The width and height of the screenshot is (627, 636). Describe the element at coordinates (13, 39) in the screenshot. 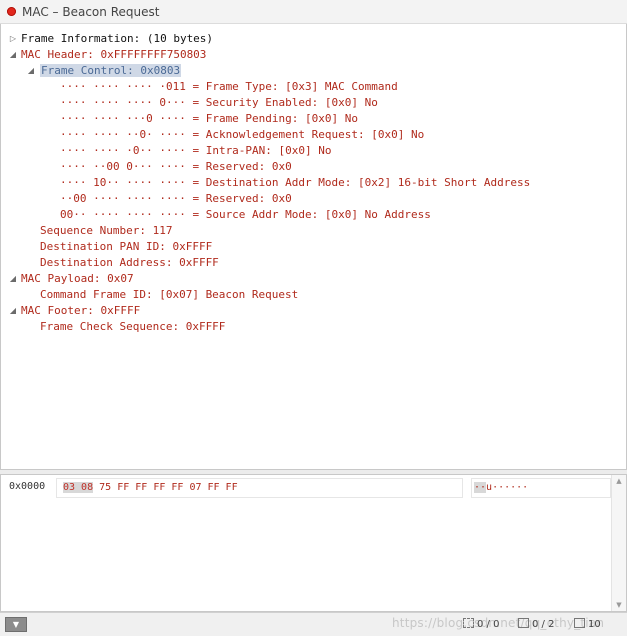

I see `expand-triangle-icon: ▷` at that location.